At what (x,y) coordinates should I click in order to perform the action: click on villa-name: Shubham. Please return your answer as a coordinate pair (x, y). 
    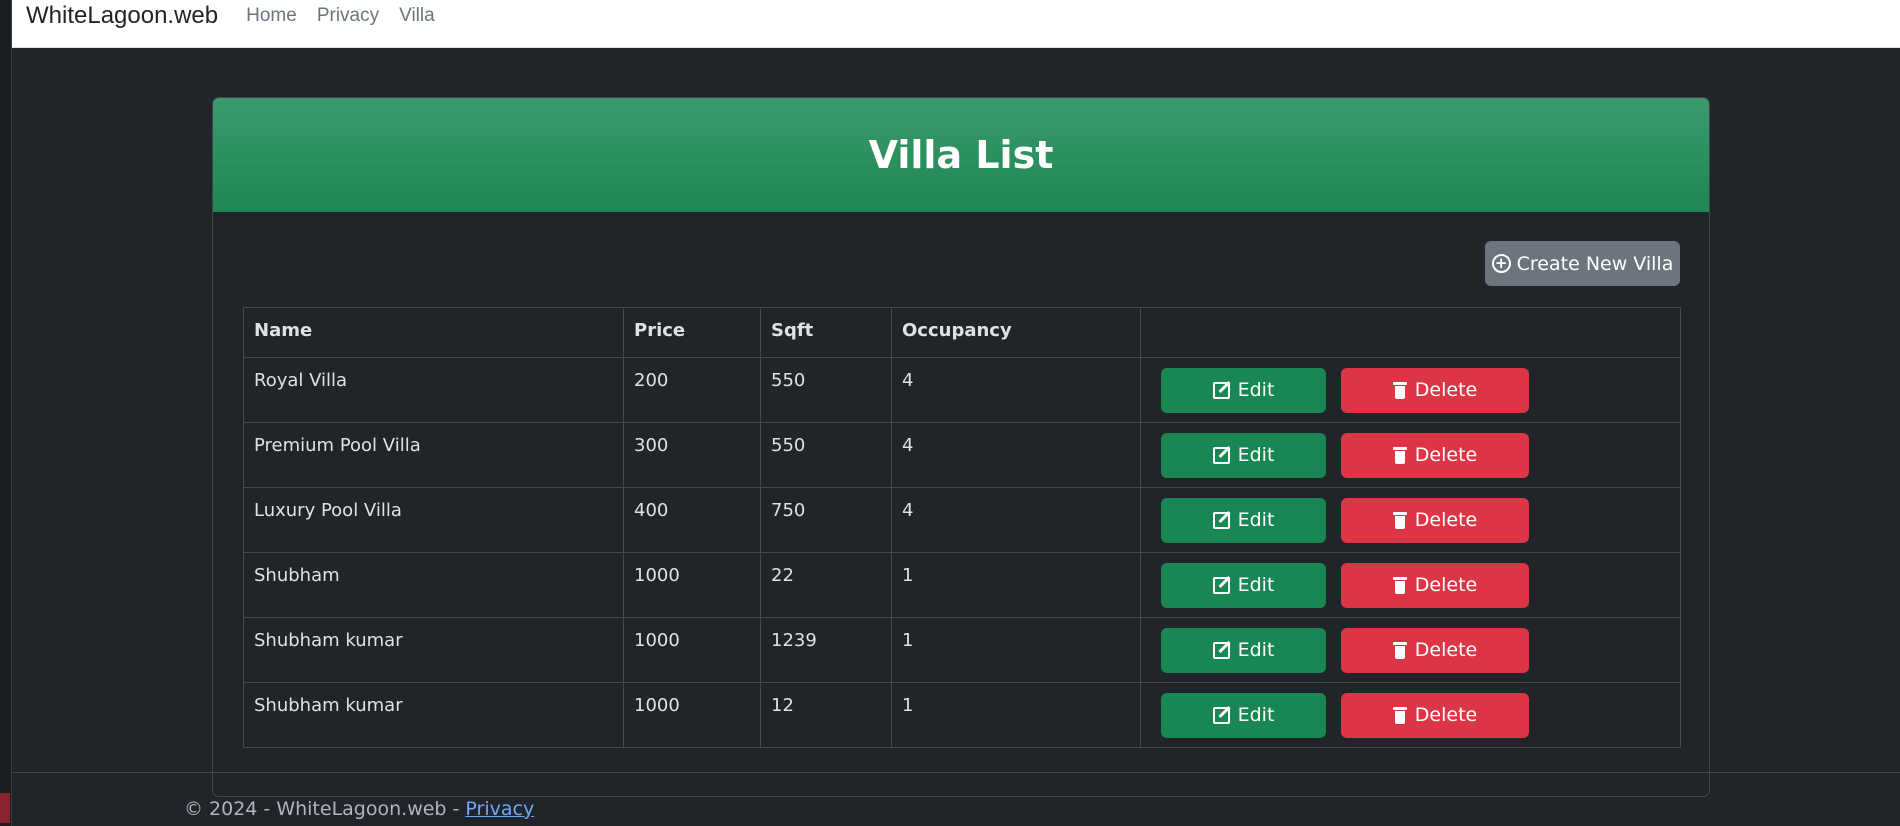
    Looking at the image, I should click on (433, 585).